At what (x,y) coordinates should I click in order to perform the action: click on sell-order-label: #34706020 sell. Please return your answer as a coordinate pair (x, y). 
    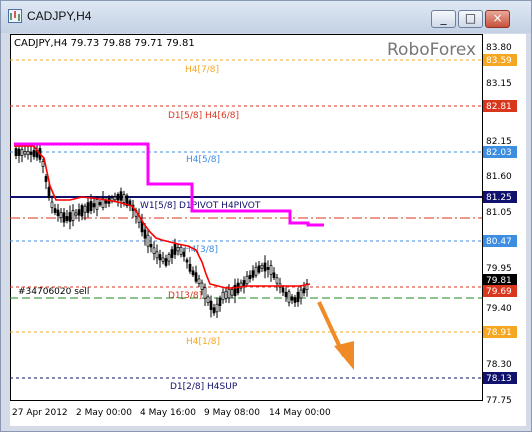
    Looking at the image, I should click on (53, 292).